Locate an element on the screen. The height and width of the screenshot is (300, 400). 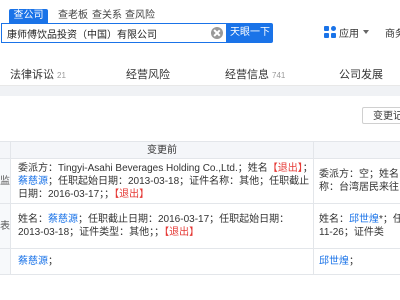
after-cell: 邱世煌； is located at coordinates (356, 261).